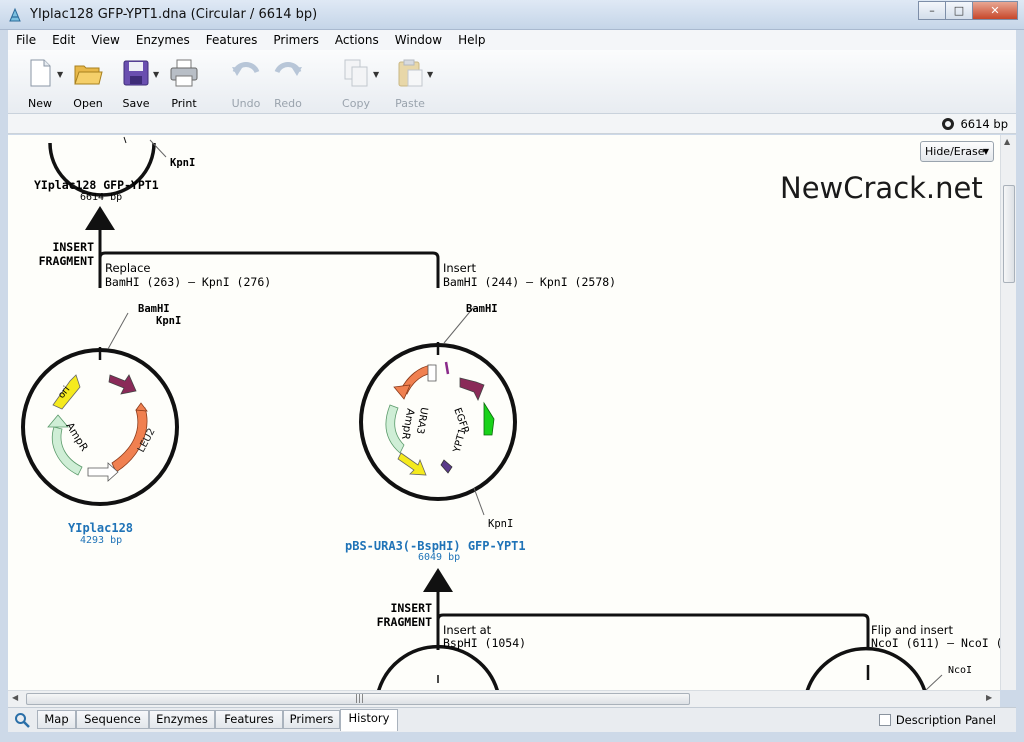  I want to click on vertical-scroll-thumb, so click(1009, 234).